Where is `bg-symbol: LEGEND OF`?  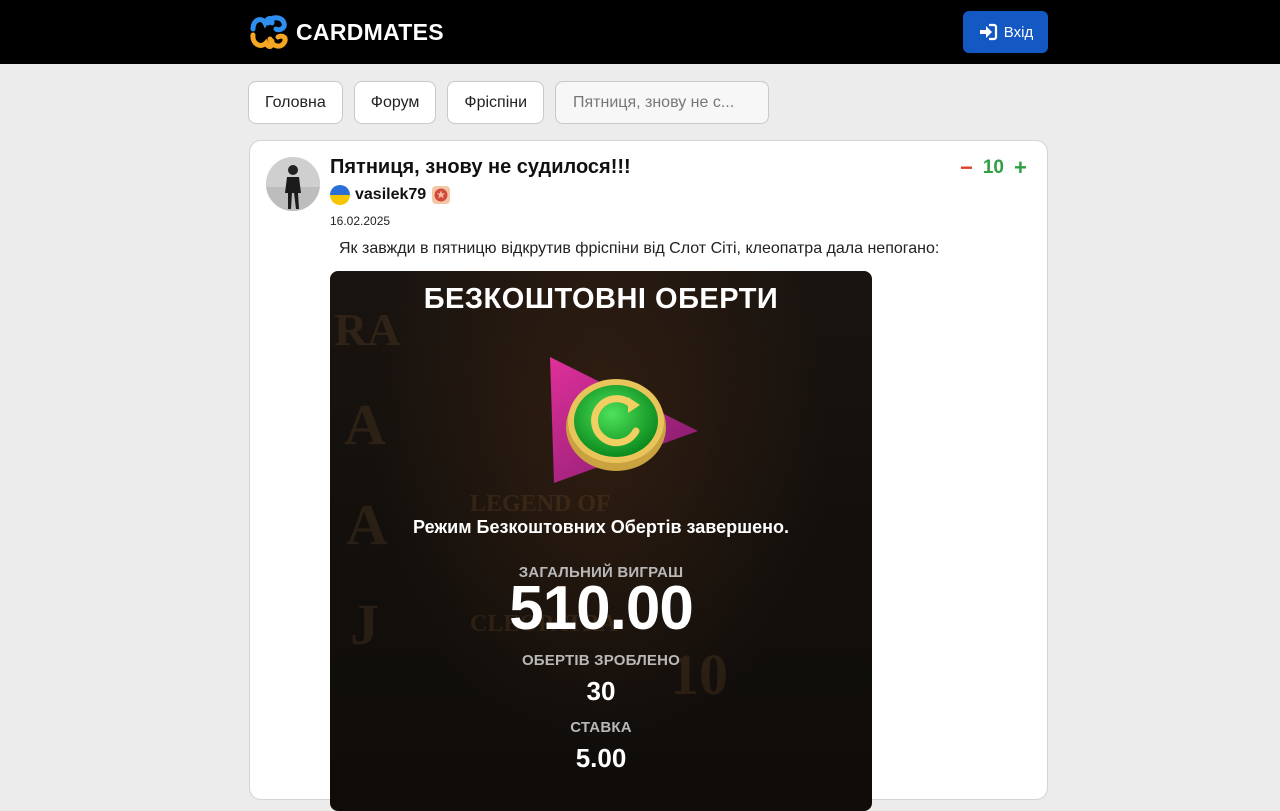
bg-symbol: LEGEND OF is located at coordinates (540, 504).